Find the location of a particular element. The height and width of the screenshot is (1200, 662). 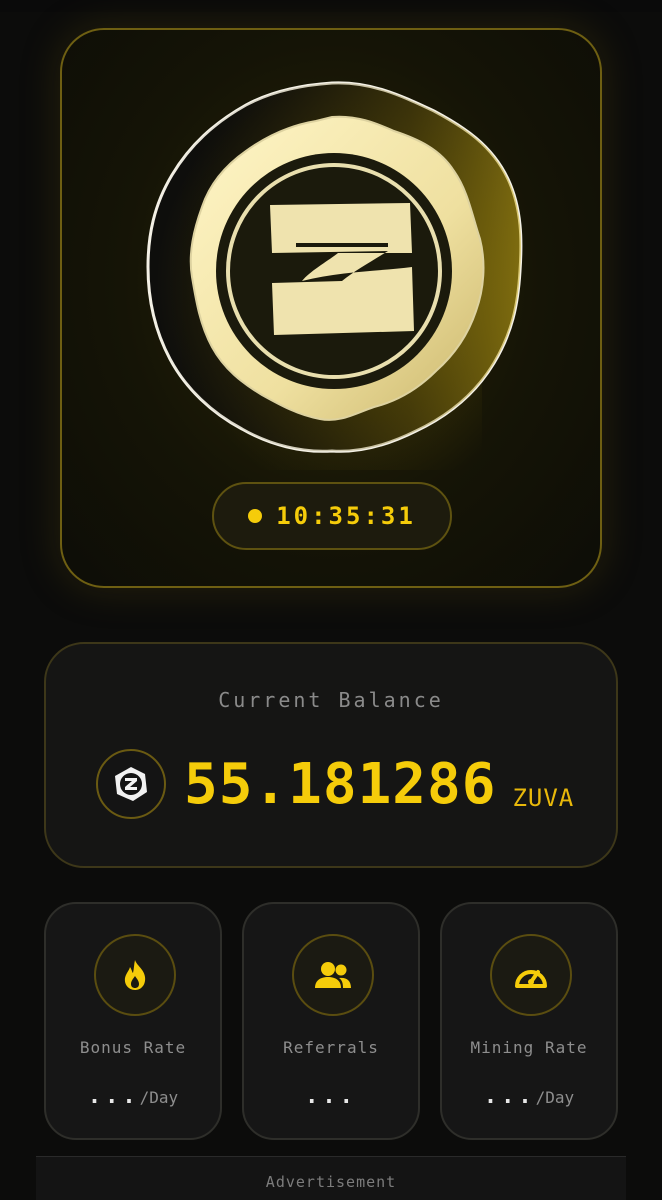

status-dot-icon is located at coordinates (255, 516).